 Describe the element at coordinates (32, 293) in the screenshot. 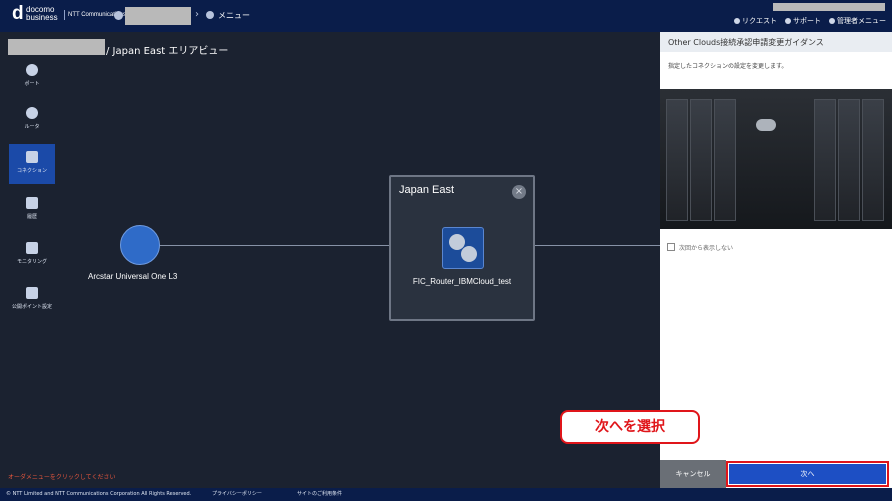

I see `monitor-icon` at that location.